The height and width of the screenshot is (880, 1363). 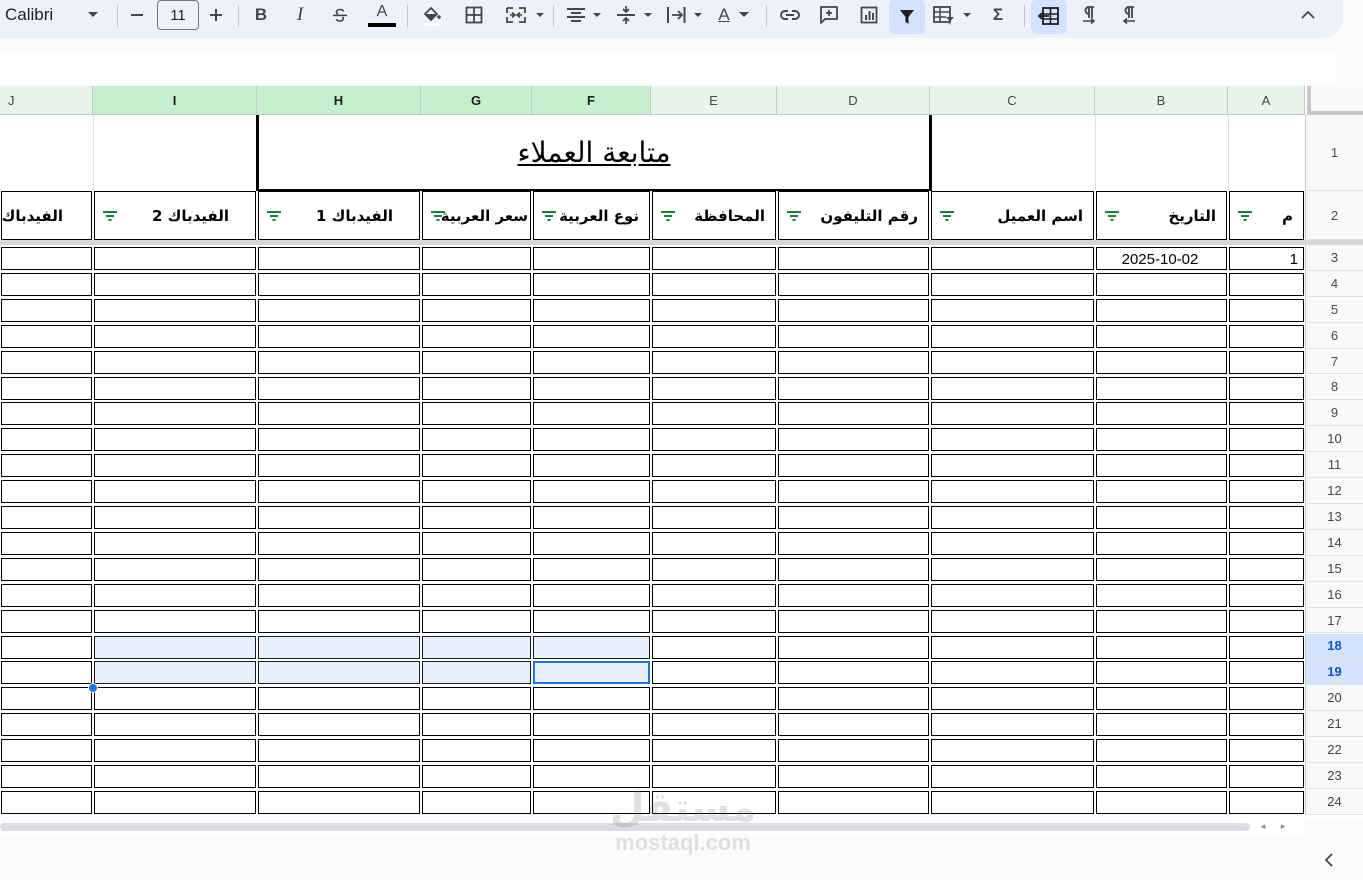 I want to click on cell-J16, so click(x=46, y=595).